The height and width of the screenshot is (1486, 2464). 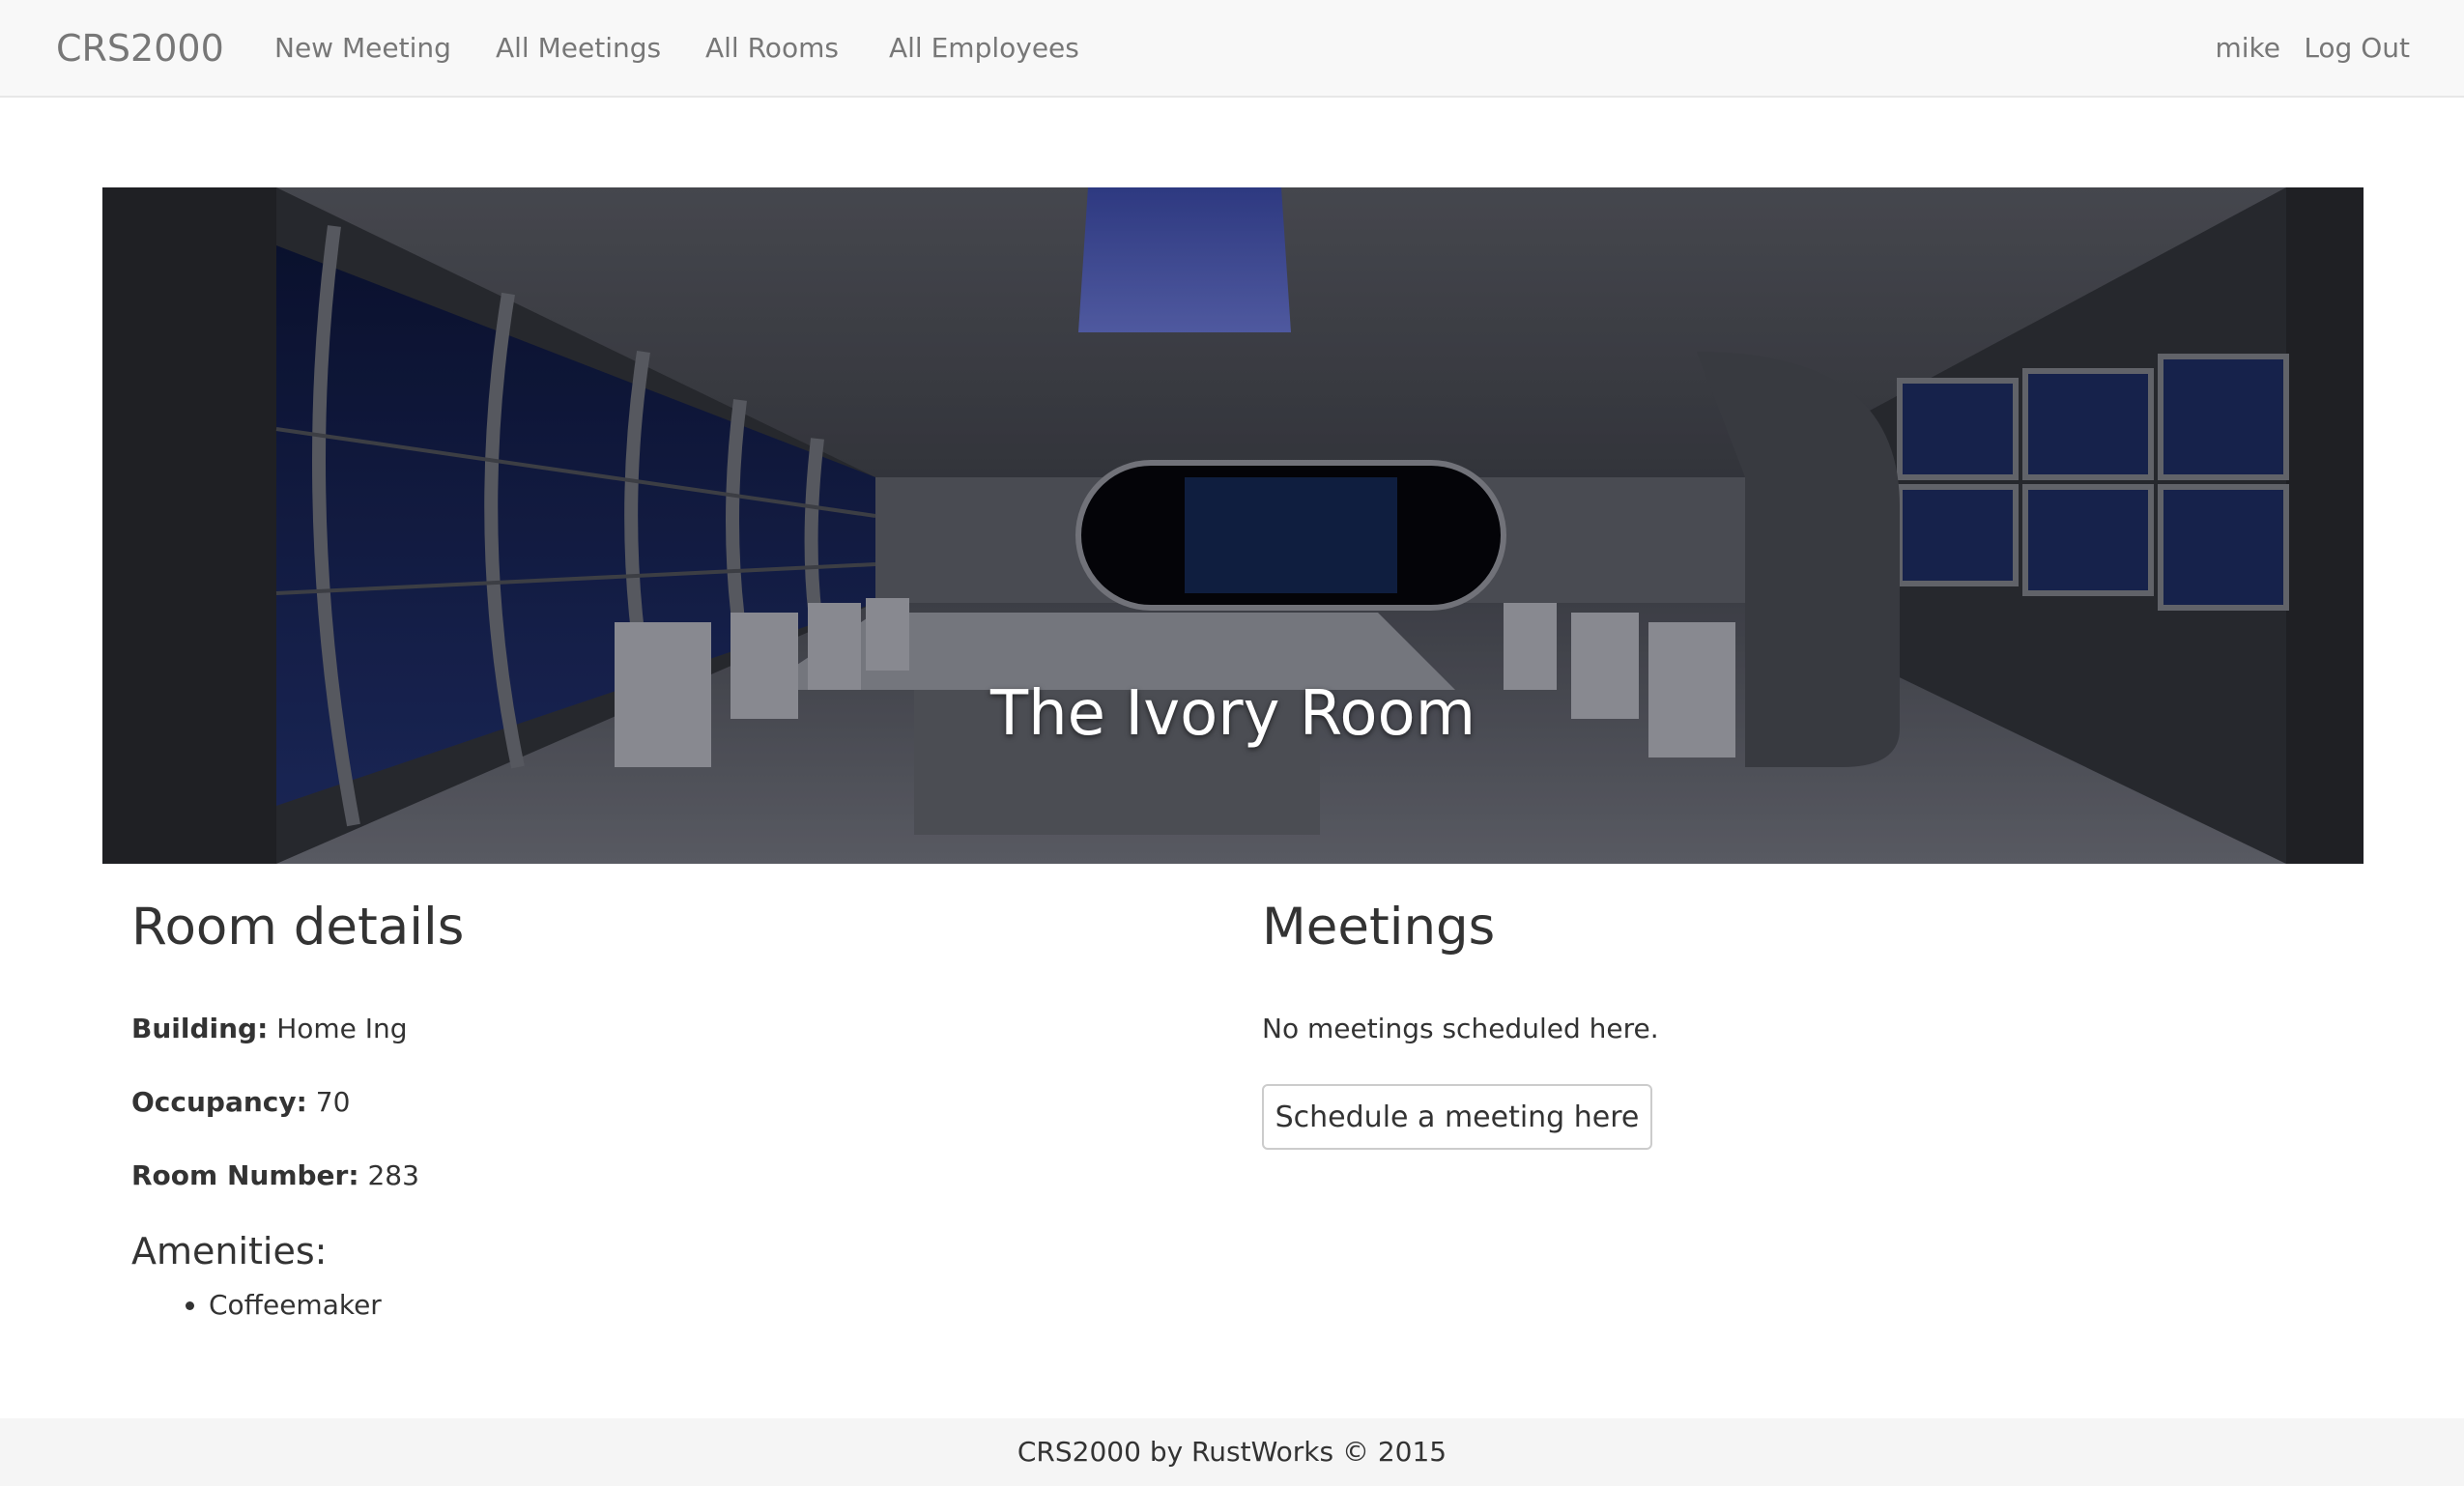 What do you see at coordinates (1232, 714) in the screenshot?
I see `room-title: The Ivory Room` at bounding box center [1232, 714].